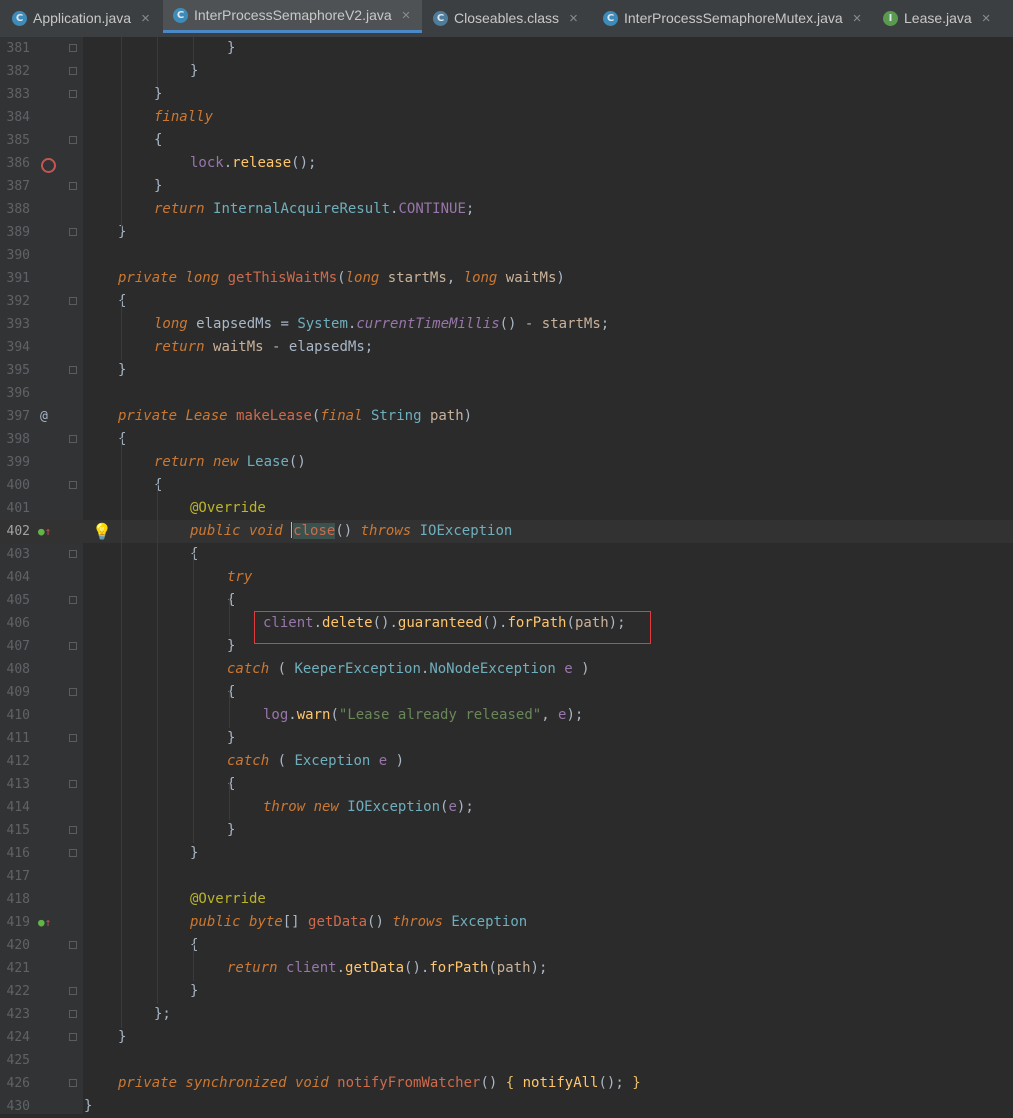 This screenshot has height=1118, width=1013. What do you see at coordinates (194, 945) in the screenshot?
I see `code-text: {` at bounding box center [194, 945].